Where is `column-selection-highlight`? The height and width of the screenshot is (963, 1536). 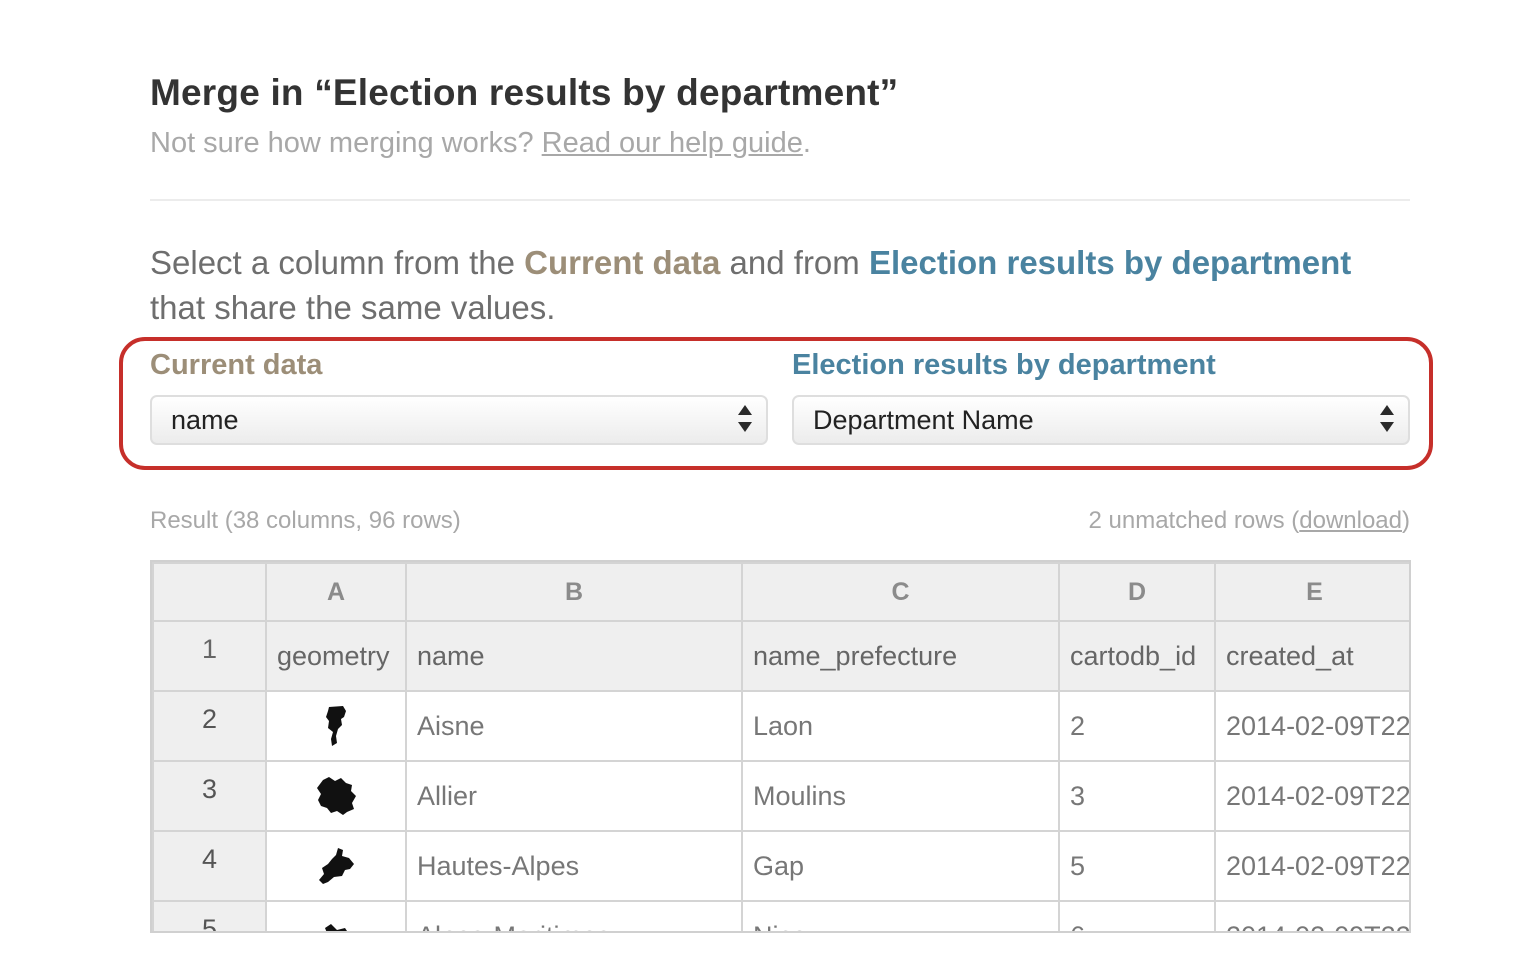 column-selection-highlight is located at coordinates (776, 403).